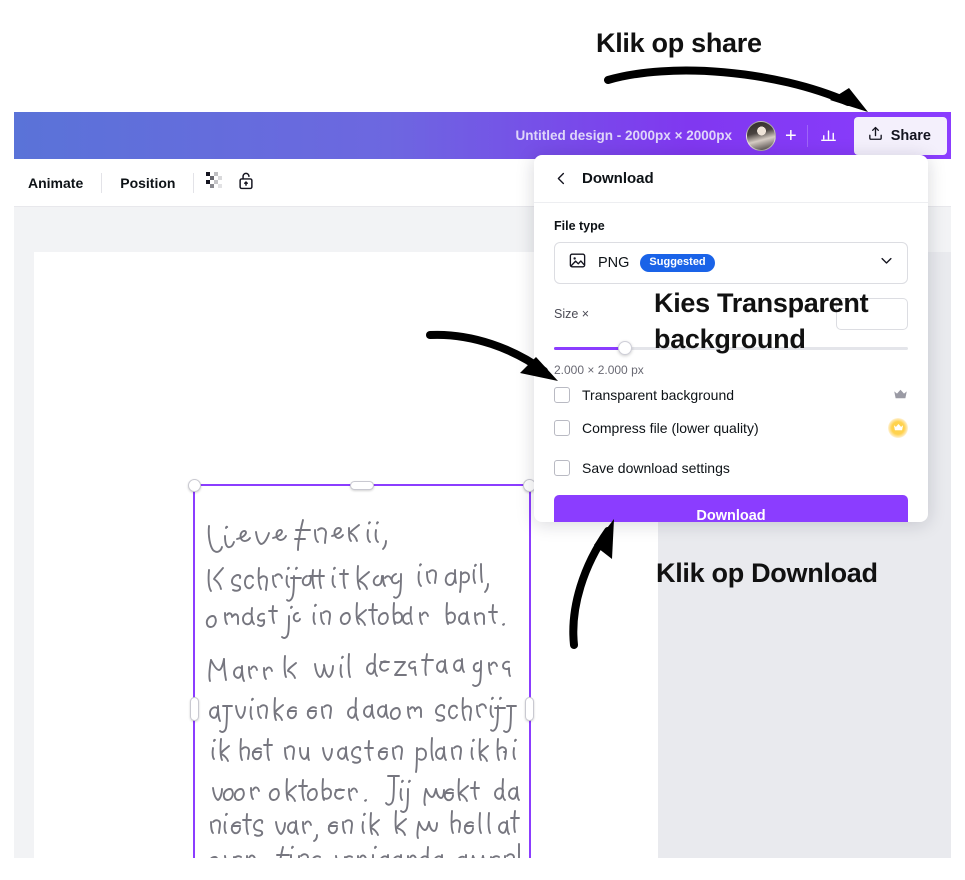 This screenshot has height=880, width=965. What do you see at coordinates (562, 394) in the screenshot?
I see `transparent-background-checkbox` at bounding box center [562, 394].